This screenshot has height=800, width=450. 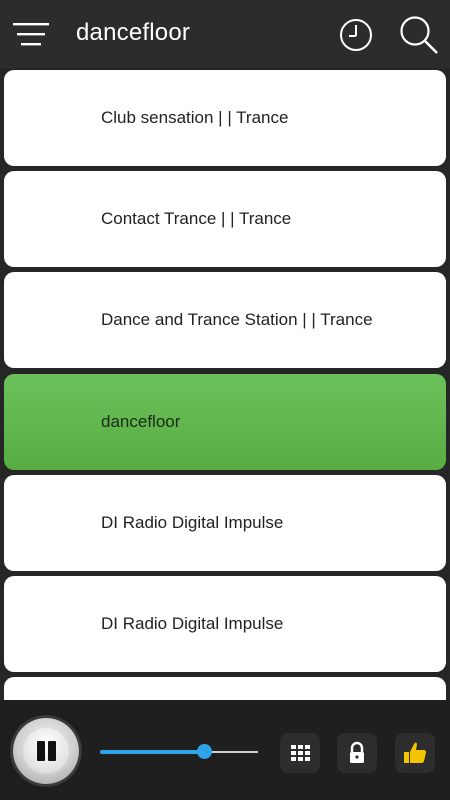 What do you see at coordinates (419, 35) in the screenshot?
I see `search-icon` at bounding box center [419, 35].